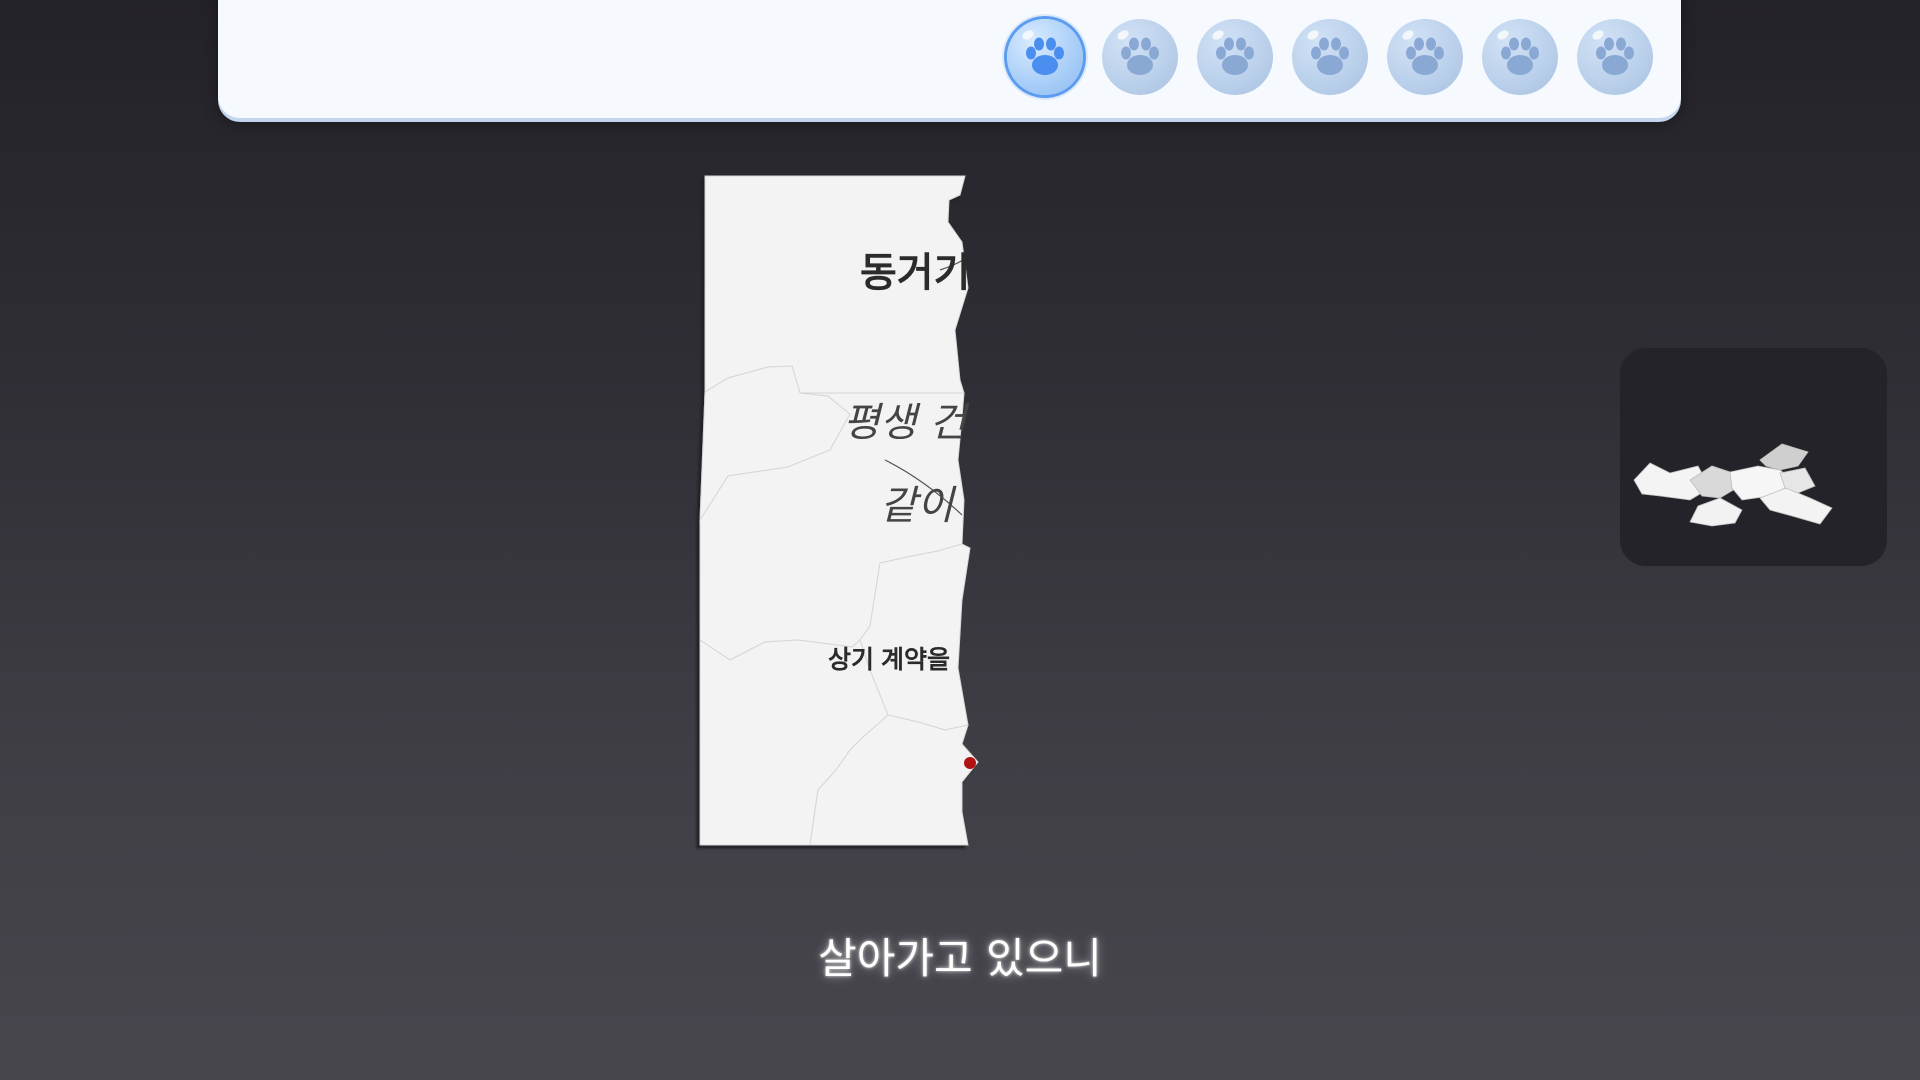 This screenshot has width=1920, height=1080. What do you see at coordinates (835, 507) in the screenshot?
I see `paper-text-layer: 동거기 평생 건 같이 상기 계약을` at bounding box center [835, 507].